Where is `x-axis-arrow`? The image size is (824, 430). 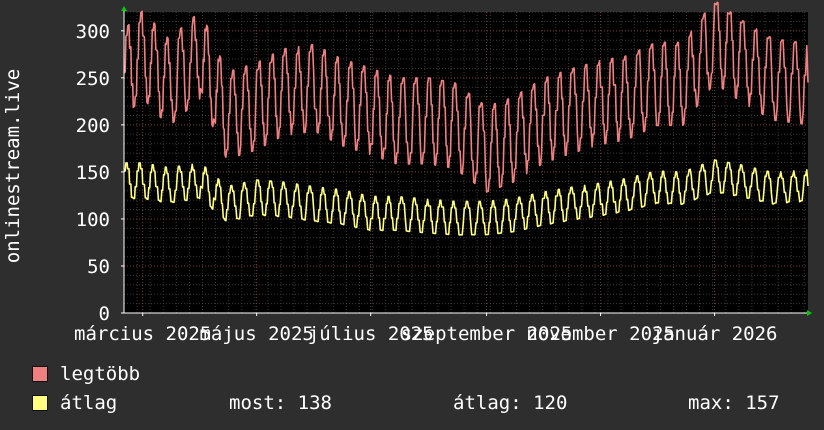 x-axis-arrow is located at coordinates (809, 313).